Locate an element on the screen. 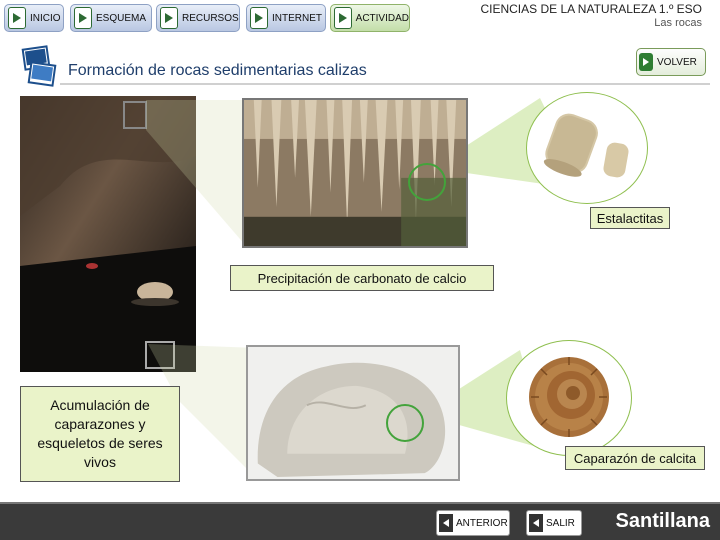 The image size is (720, 540). footer-bar is located at coordinates (360, 521).